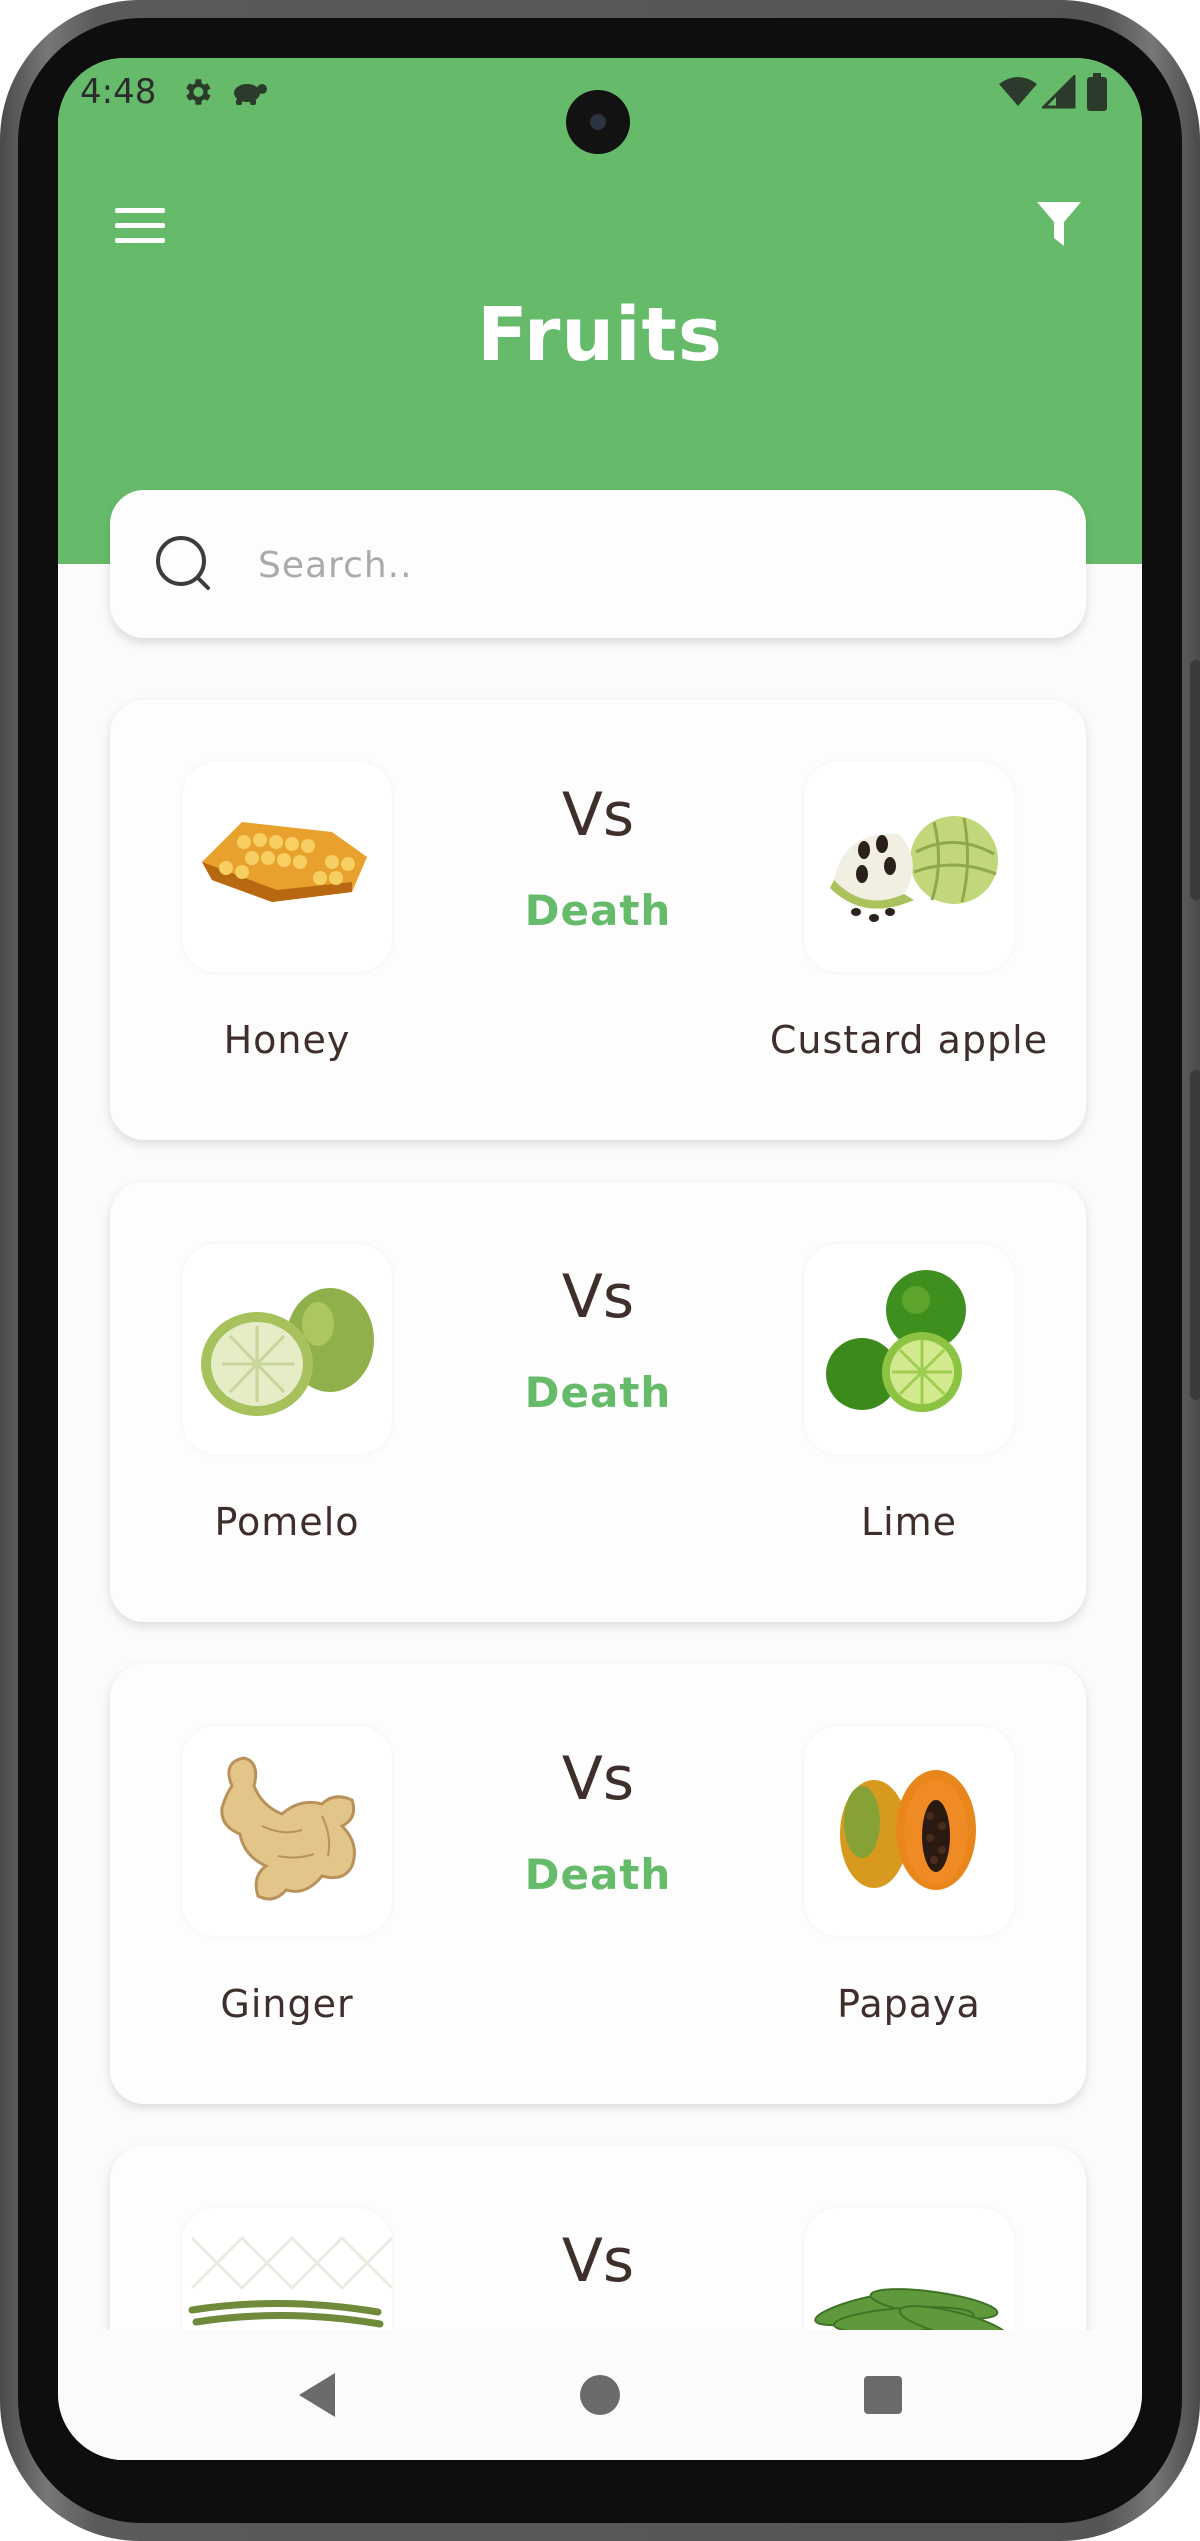  I want to click on comparison-card: Vs Death Honey Custard apple, so click(598, 920).